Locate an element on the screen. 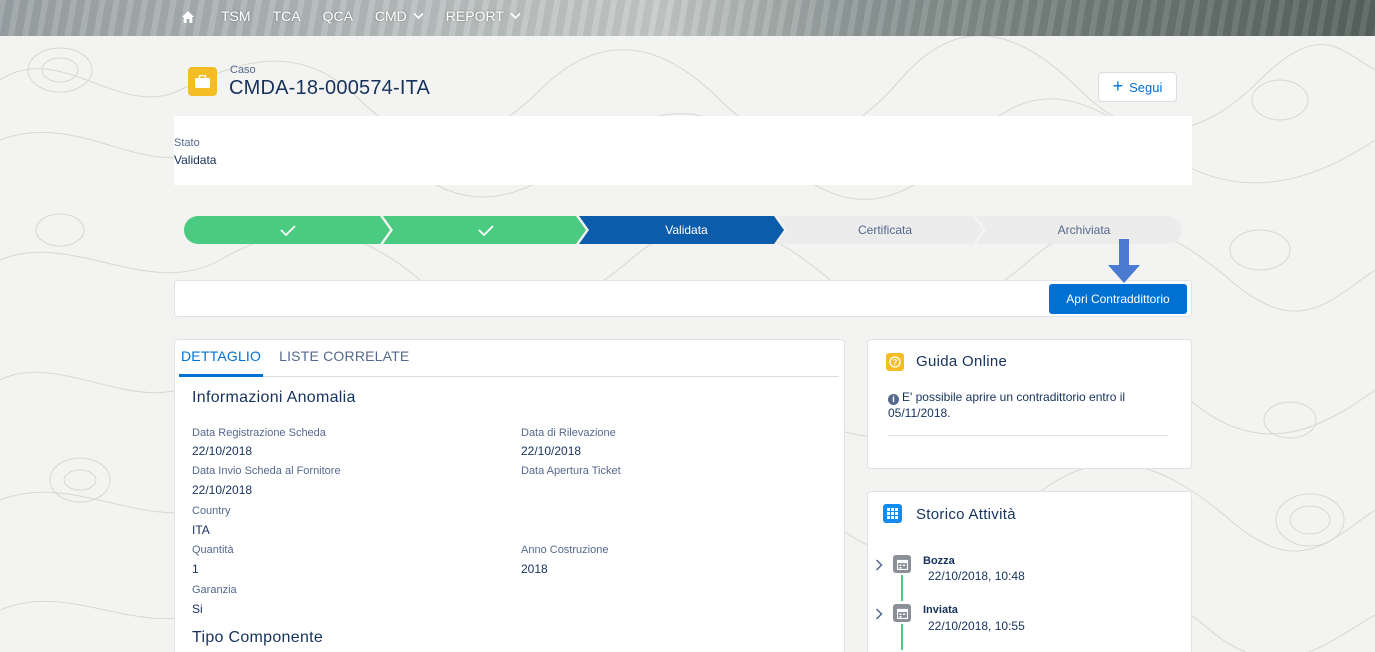 The height and width of the screenshot is (652, 1375). follow-button-label: Segui is located at coordinates (1146, 87).